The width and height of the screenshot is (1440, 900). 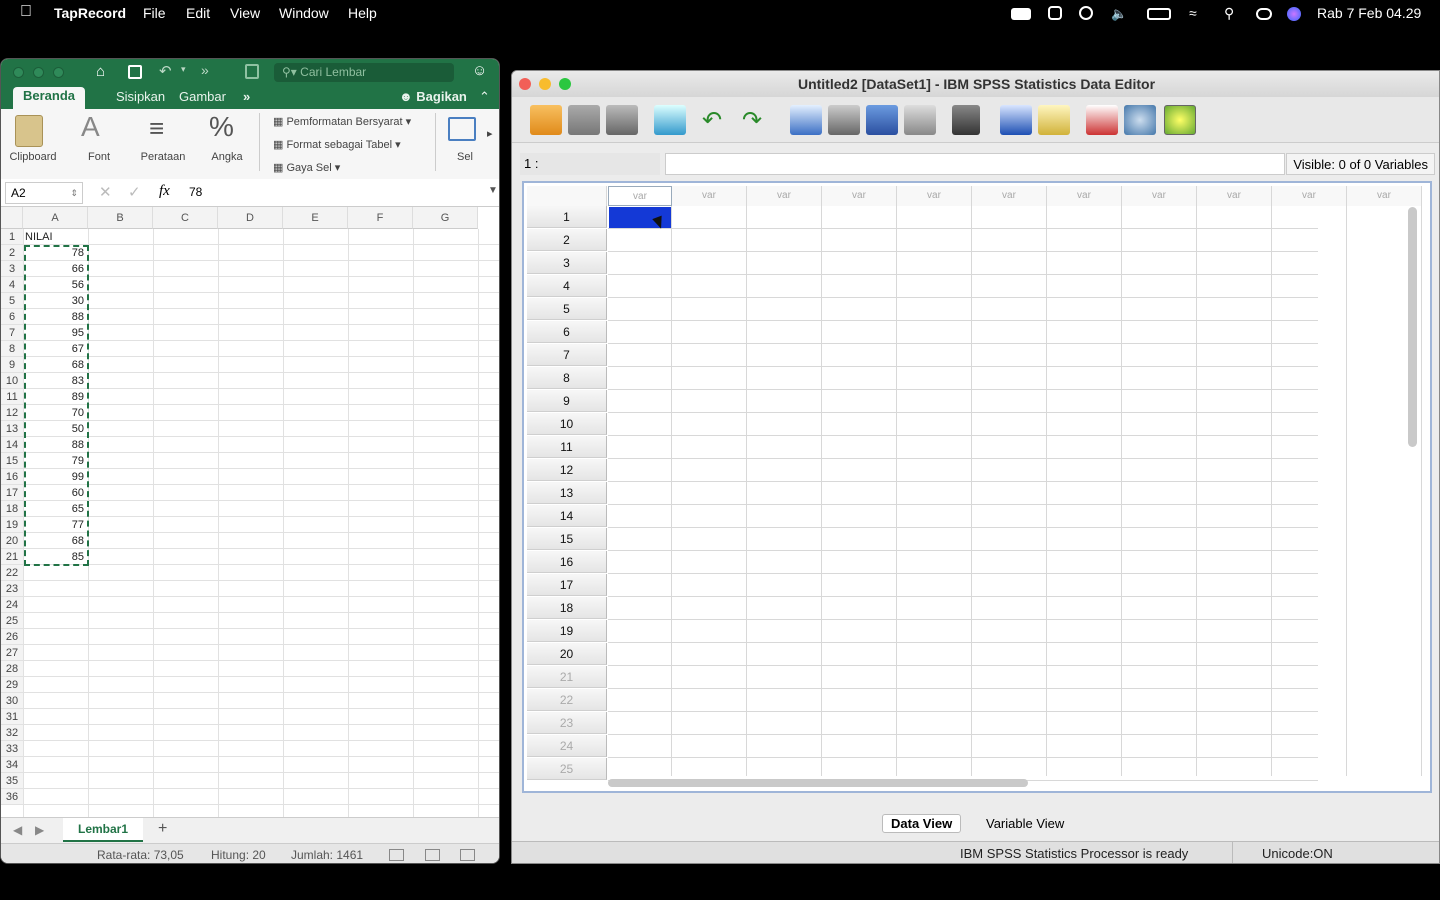 What do you see at coordinates (920, 120) in the screenshot?
I see `run-descriptives-icon` at bounding box center [920, 120].